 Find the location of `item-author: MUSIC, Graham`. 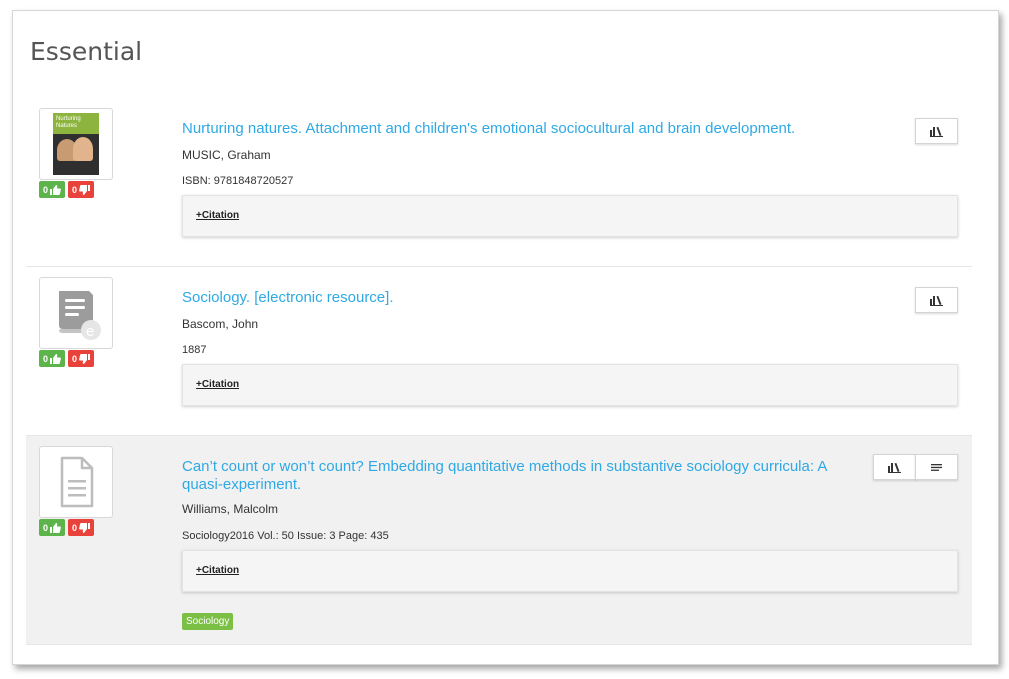

item-author: MUSIC, Graham is located at coordinates (226, 155).